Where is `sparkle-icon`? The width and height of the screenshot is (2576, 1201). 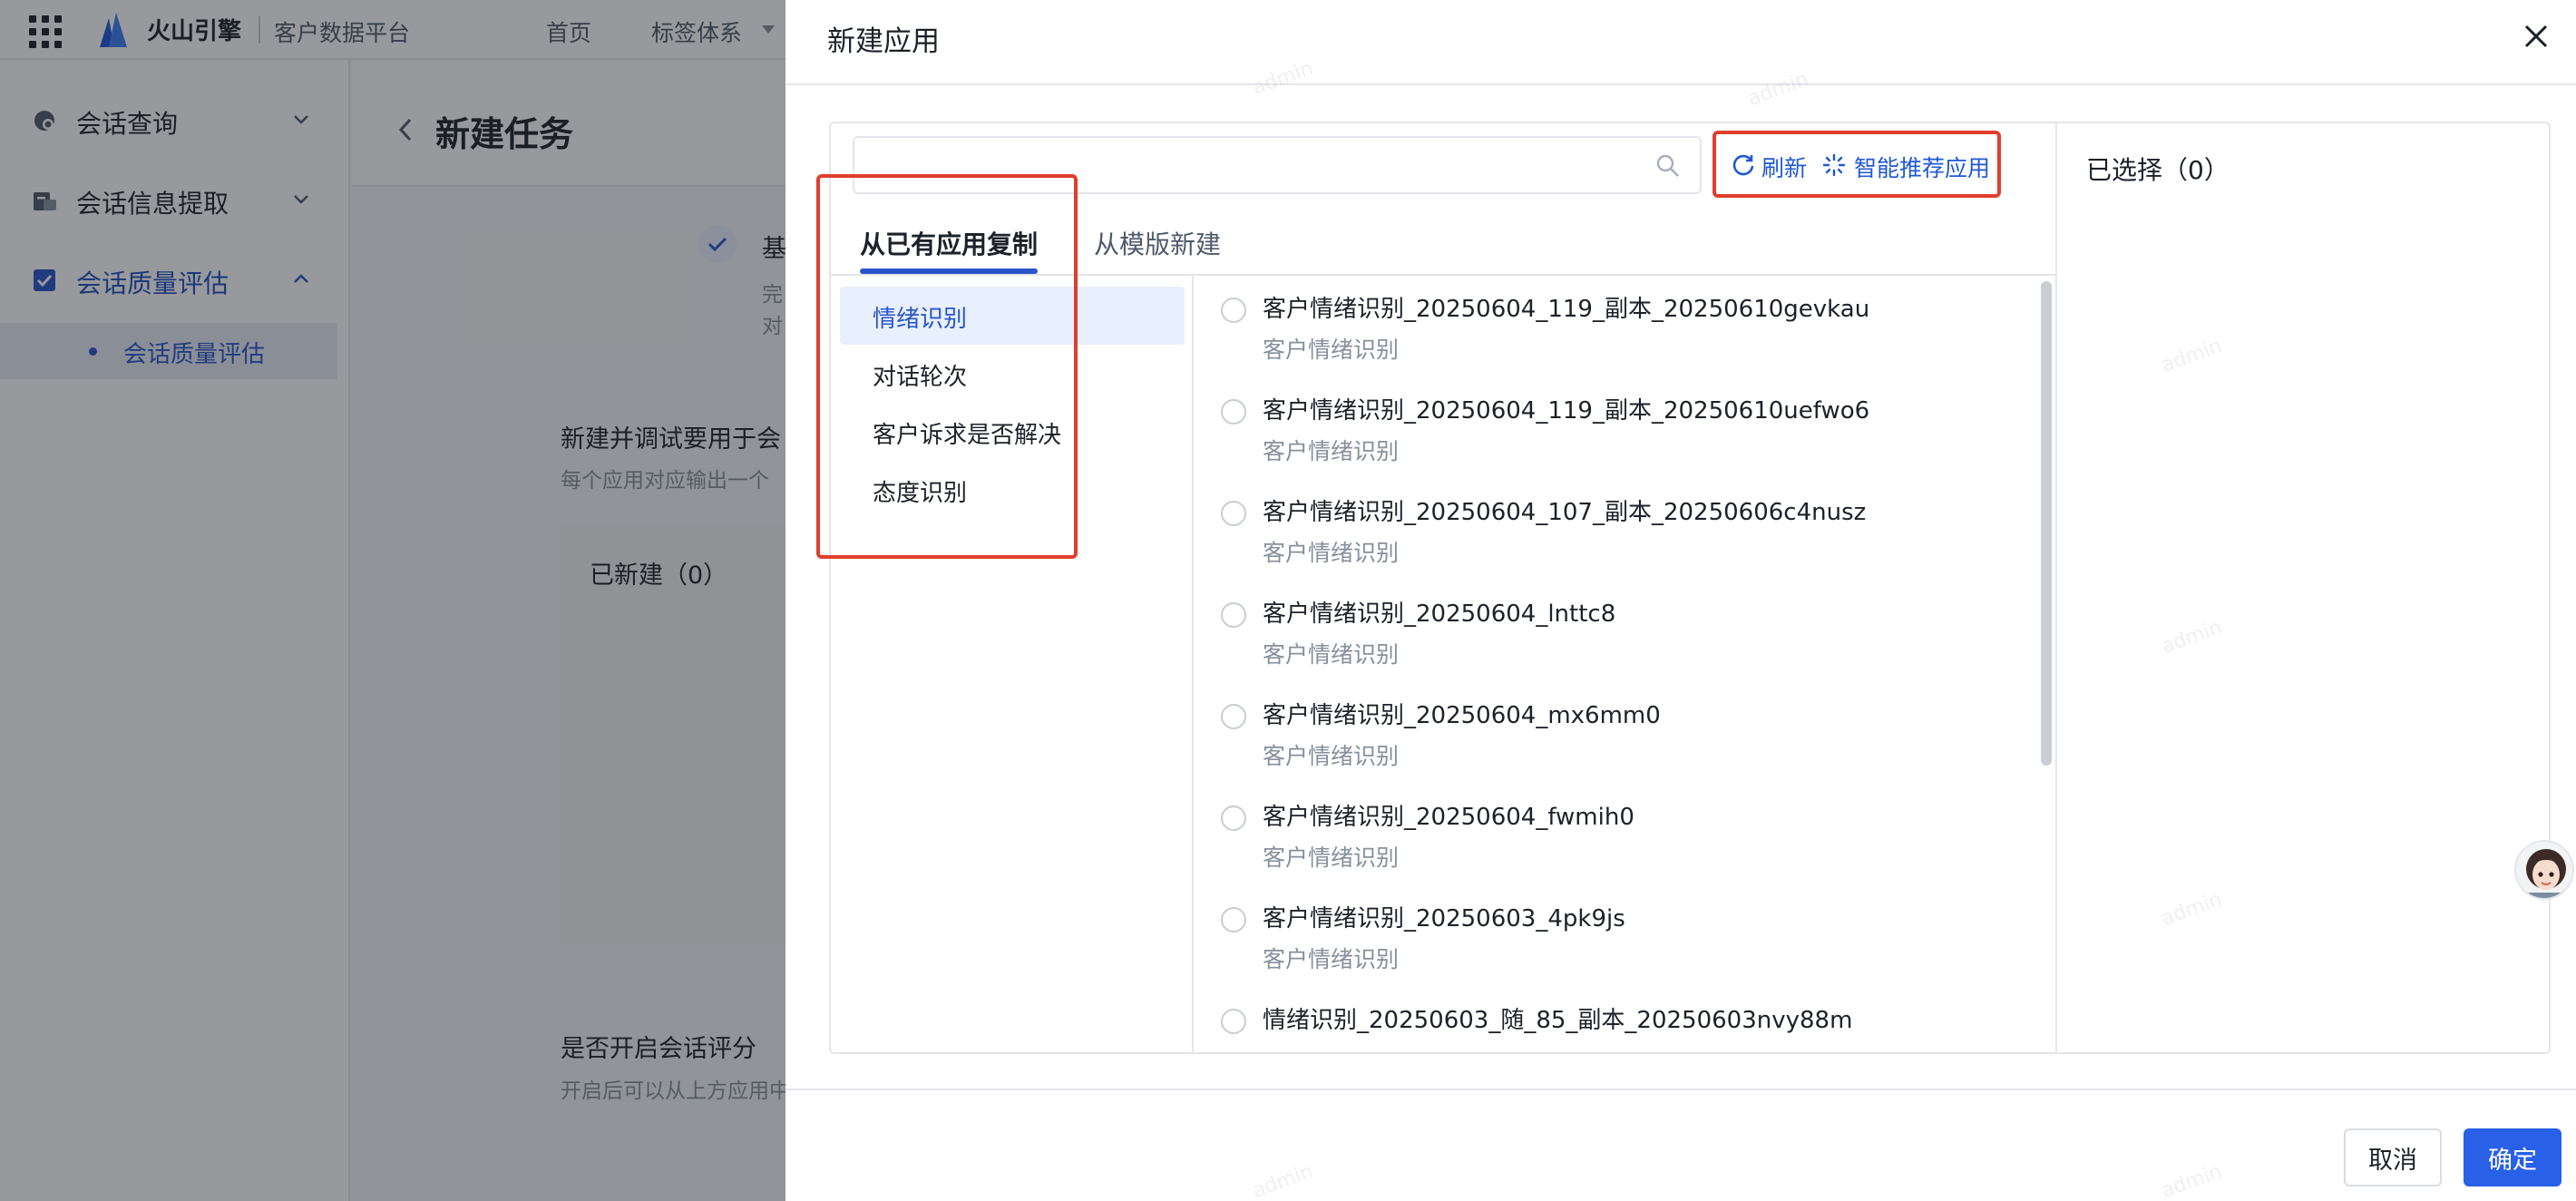 sparkle-icon is located at coordinates (1834, 165).